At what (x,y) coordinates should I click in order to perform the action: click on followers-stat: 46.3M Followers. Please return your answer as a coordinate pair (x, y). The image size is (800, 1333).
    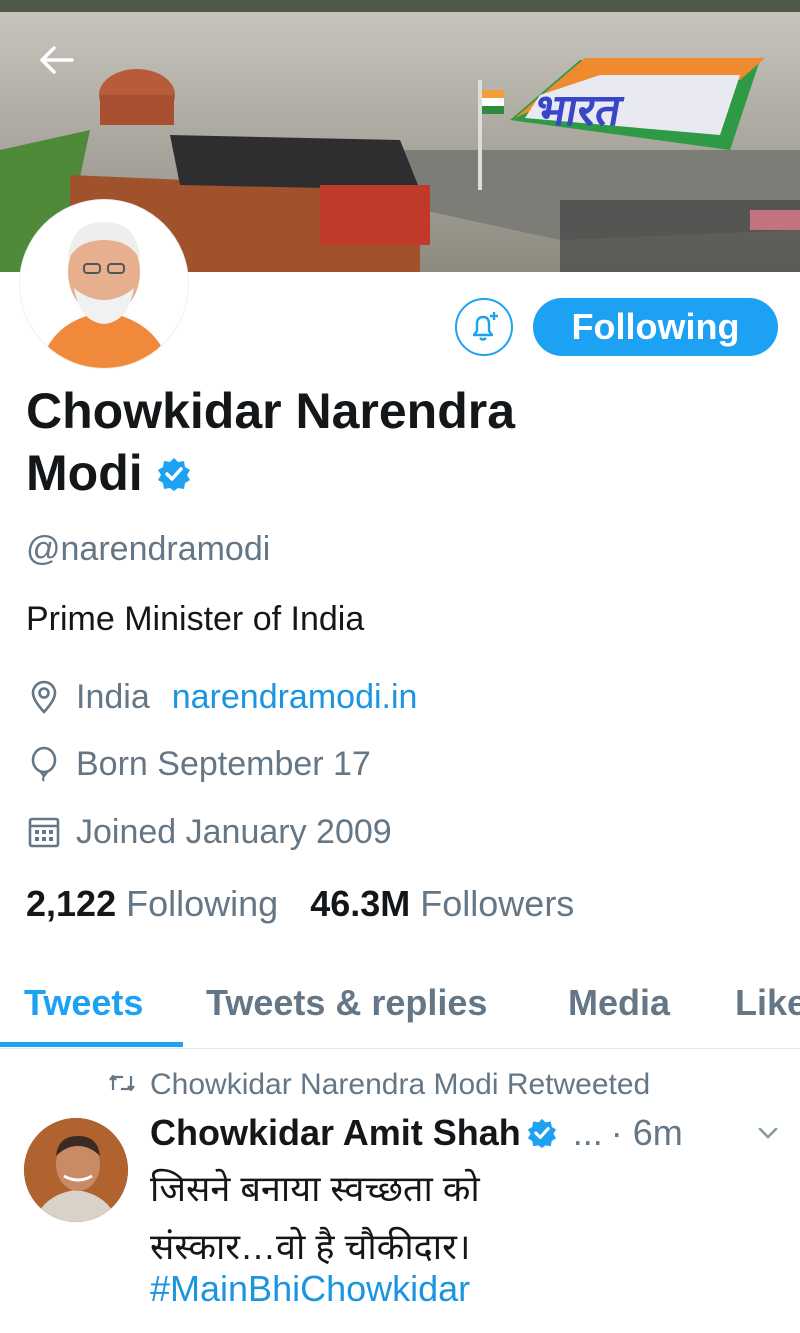
    Looking at the image, I should click on (442, 904).